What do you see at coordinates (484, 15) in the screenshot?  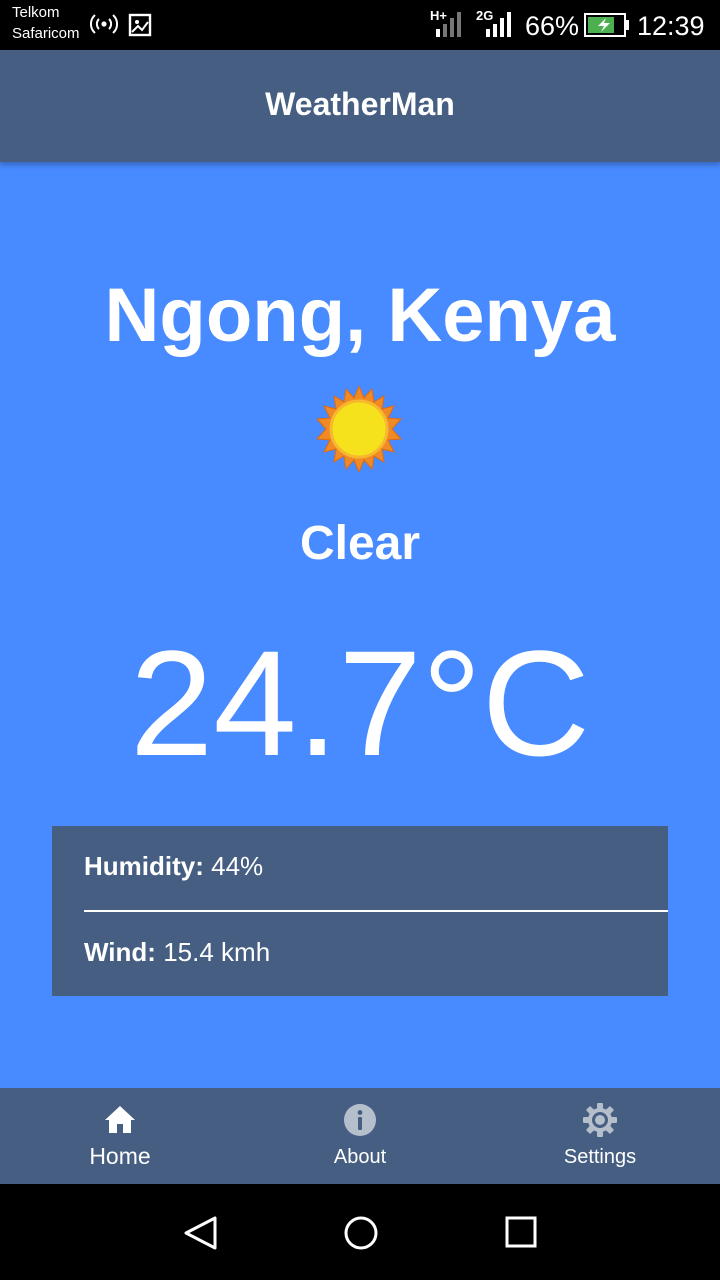 I see `network-type-label-2: 2G` at bounding box center [484, 15].